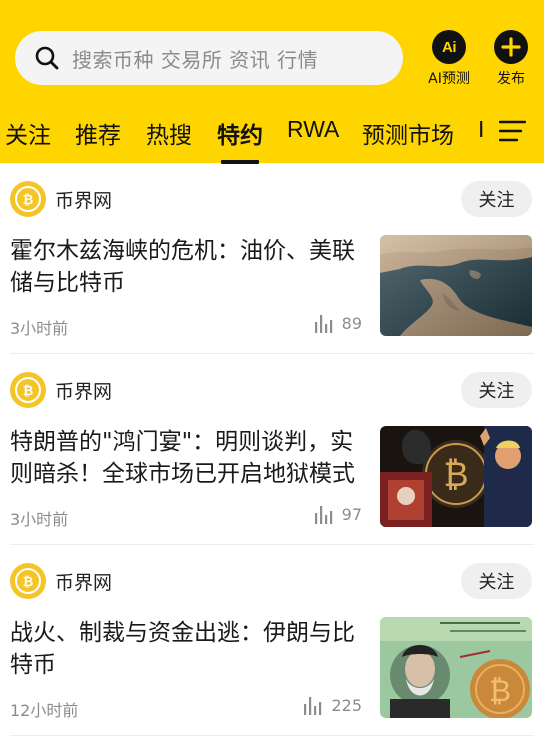 This screenshot has width=544, height=748. What do you see at coordinates (338, 514) in the screenshot?
I see `view-count: 97` at bounding box center [338, 514].